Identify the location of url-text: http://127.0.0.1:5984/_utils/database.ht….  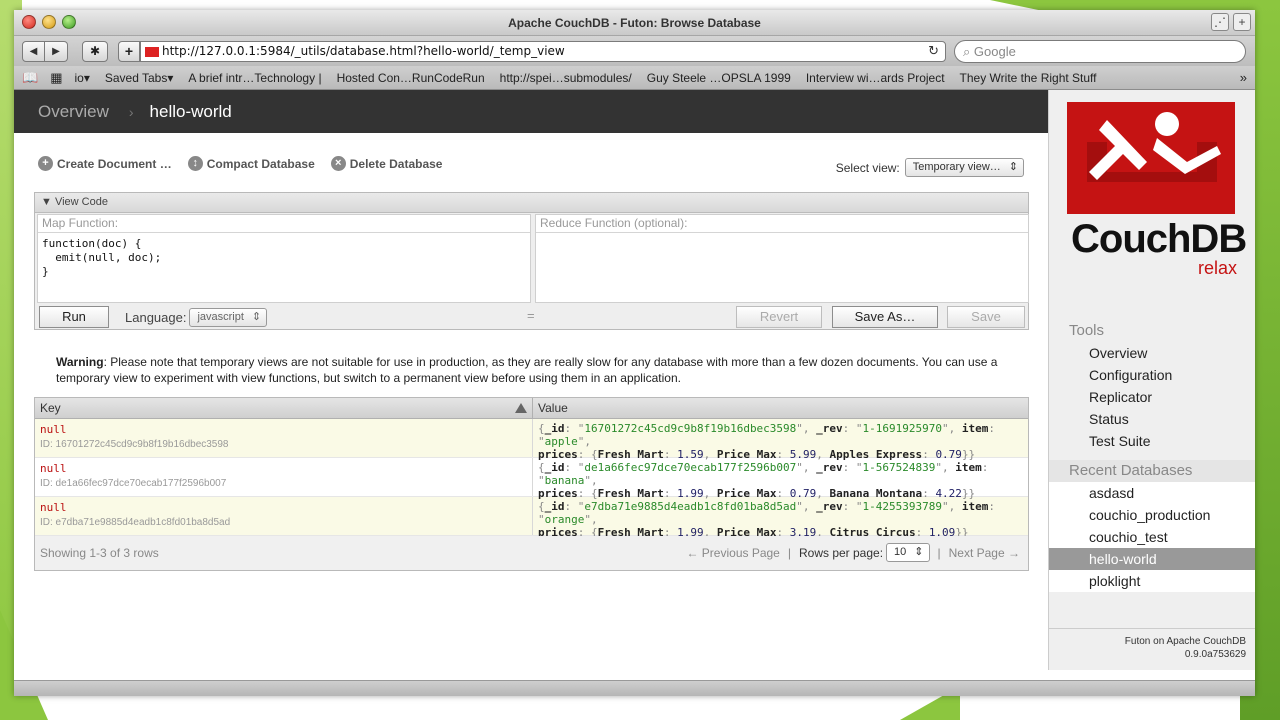
(363, 51).